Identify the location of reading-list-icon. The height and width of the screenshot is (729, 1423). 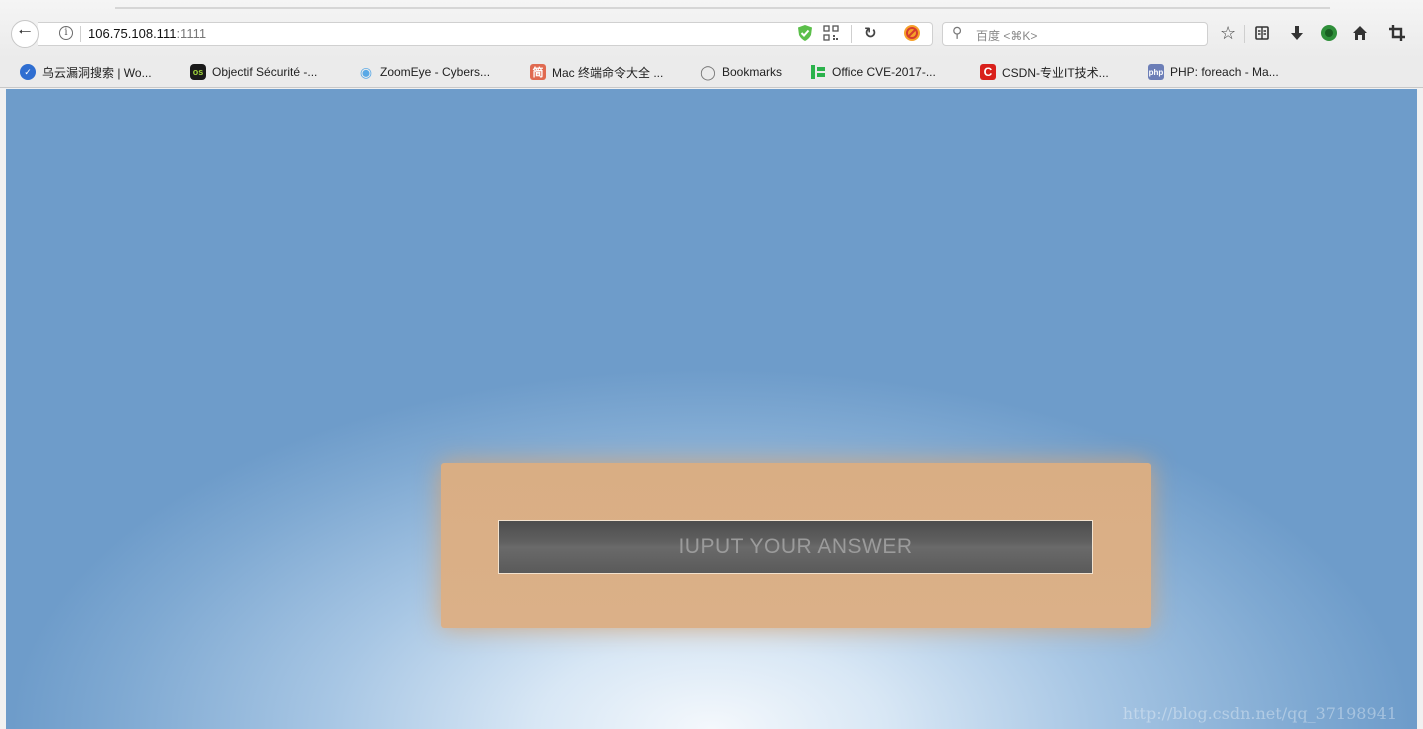
(1262, 33).